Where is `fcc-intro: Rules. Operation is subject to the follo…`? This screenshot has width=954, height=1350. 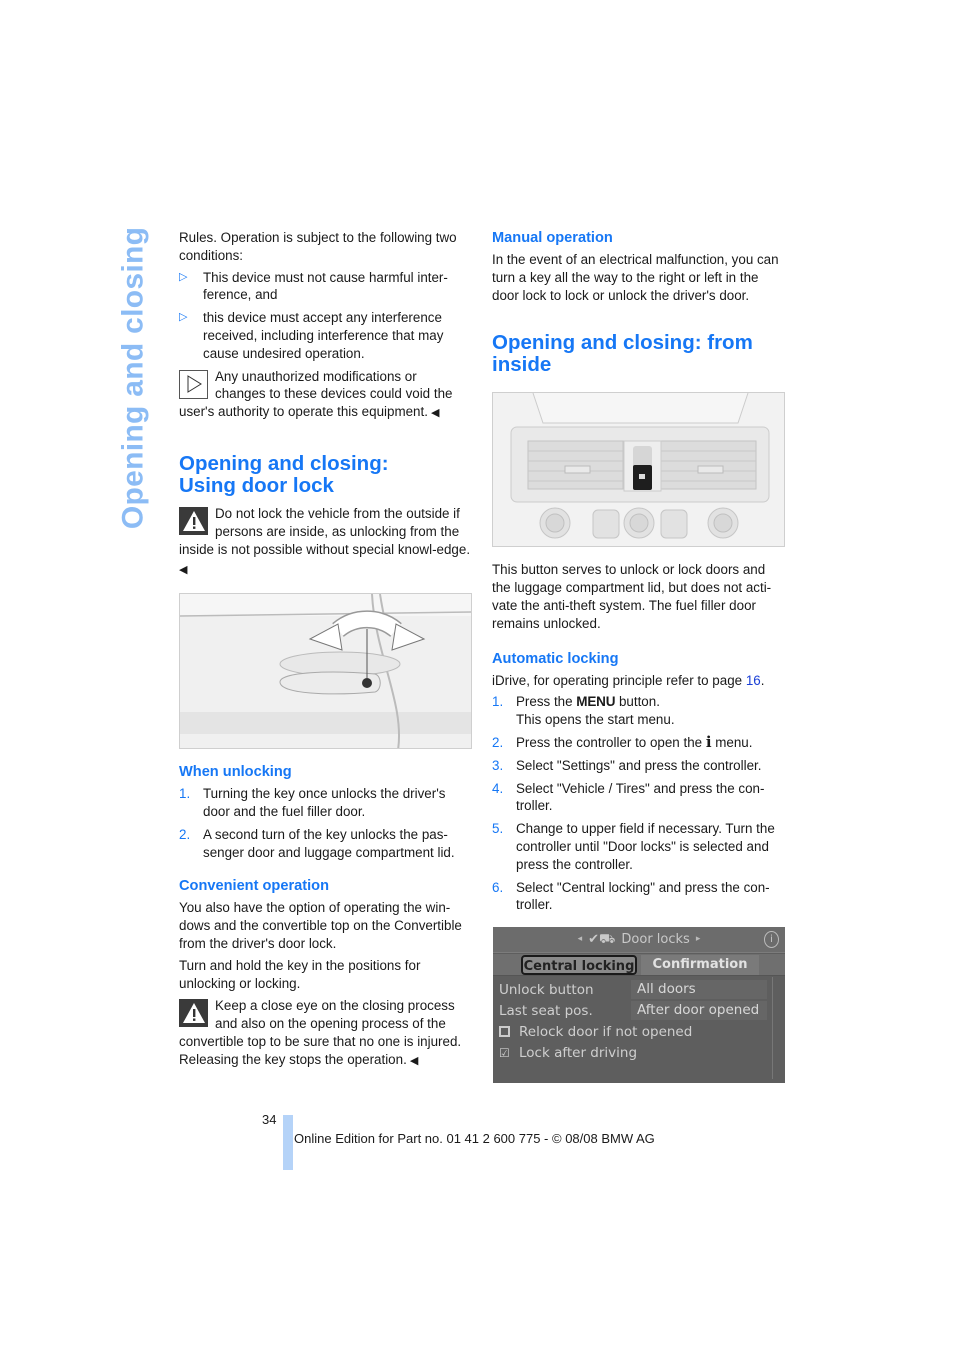 fcc-intro: Rules. Operation is subject to the follo… is located at coordinates (318, 246).